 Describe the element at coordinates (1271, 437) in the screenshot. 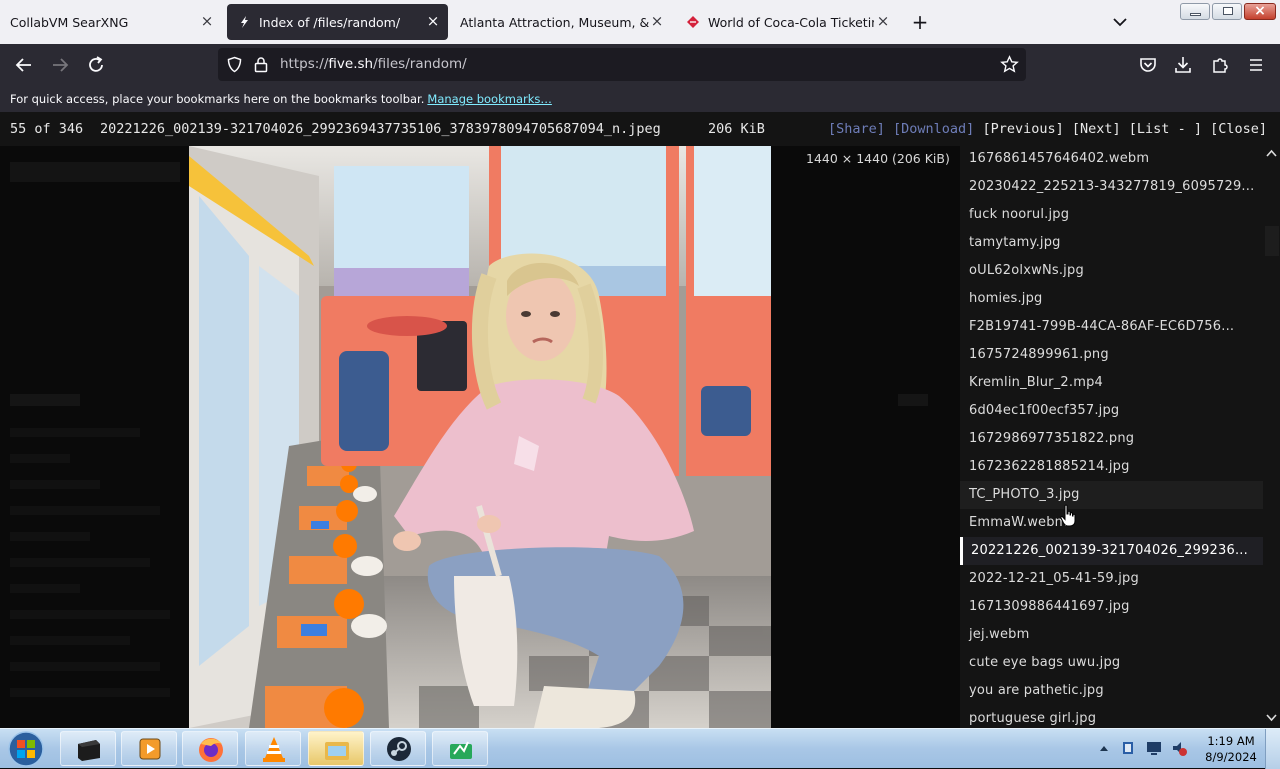

I see `file-list-scrollbar` at that location.